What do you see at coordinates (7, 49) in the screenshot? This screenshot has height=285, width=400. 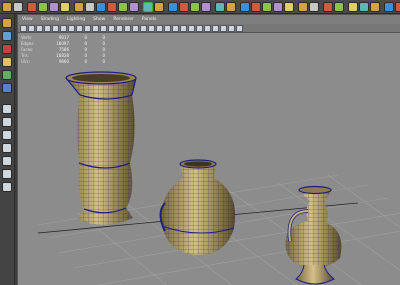 I see `paint-select-icon` at bounding box center [7, 49].